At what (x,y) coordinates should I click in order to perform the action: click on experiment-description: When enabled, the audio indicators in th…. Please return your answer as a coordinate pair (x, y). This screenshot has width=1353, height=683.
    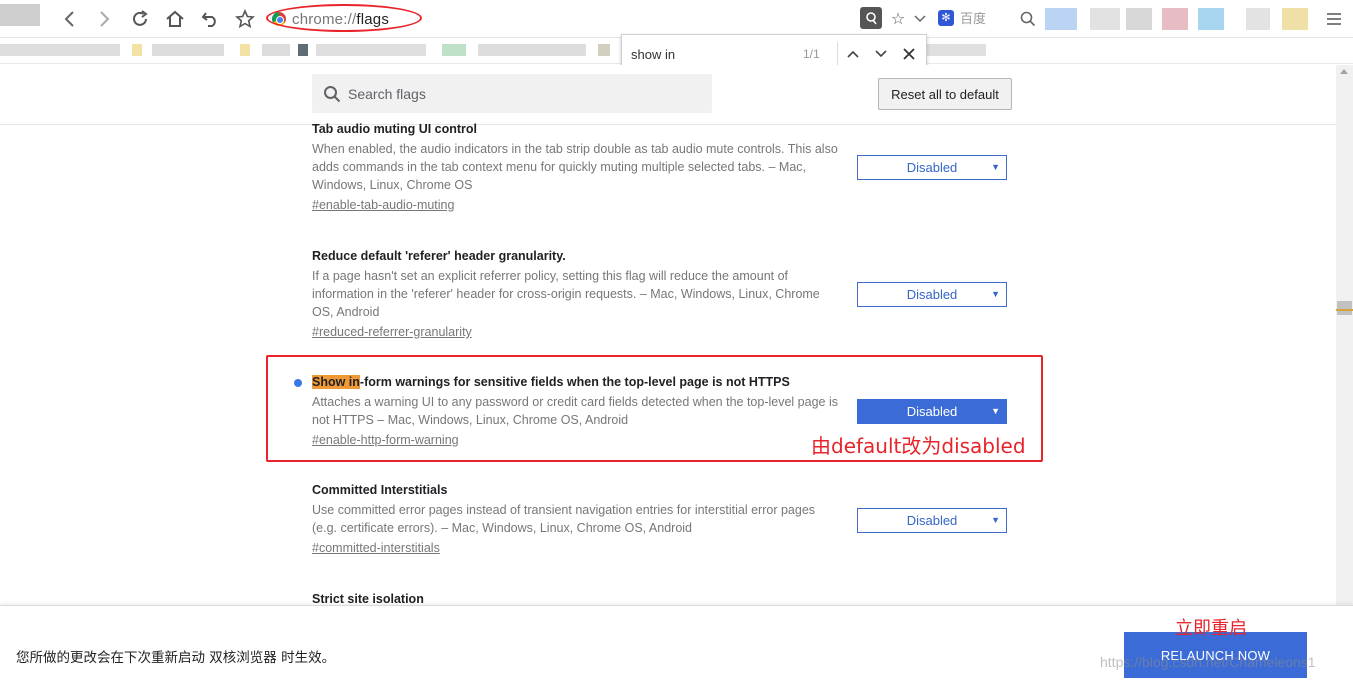
    Looking at the image, I should click on (575, 167).